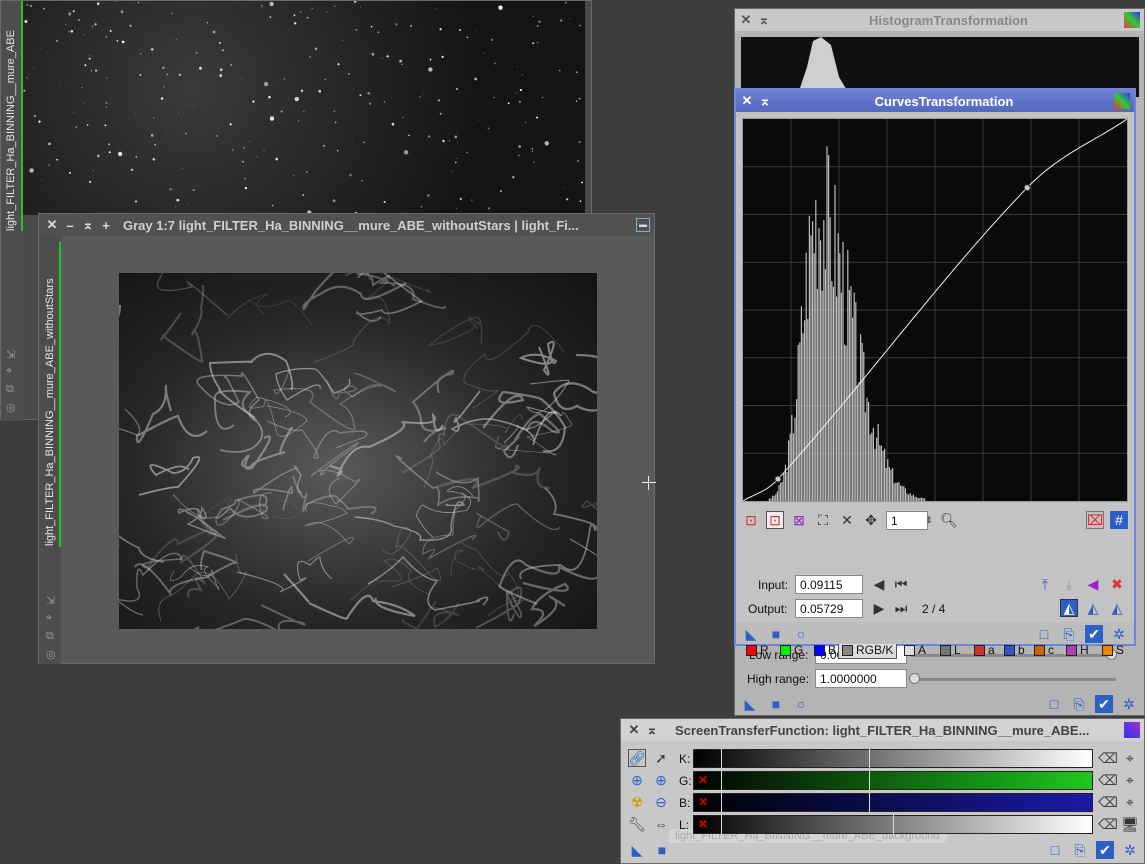  I want to click on delete-point-icon: ⊠, so click(799, 520).